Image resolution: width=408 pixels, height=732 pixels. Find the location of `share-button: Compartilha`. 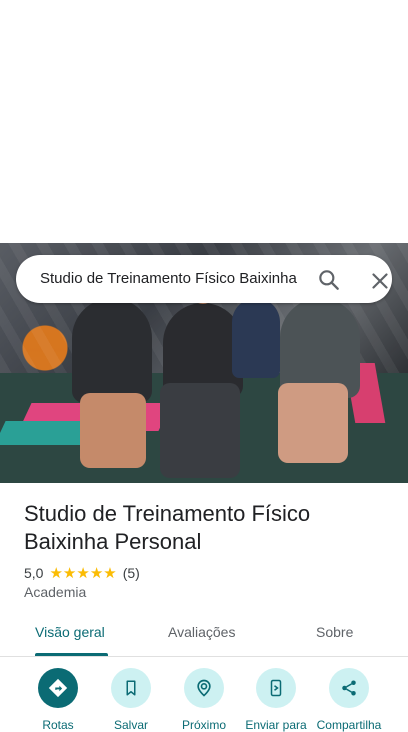

share-button: Compartilha is located at coordinates (349, 700).